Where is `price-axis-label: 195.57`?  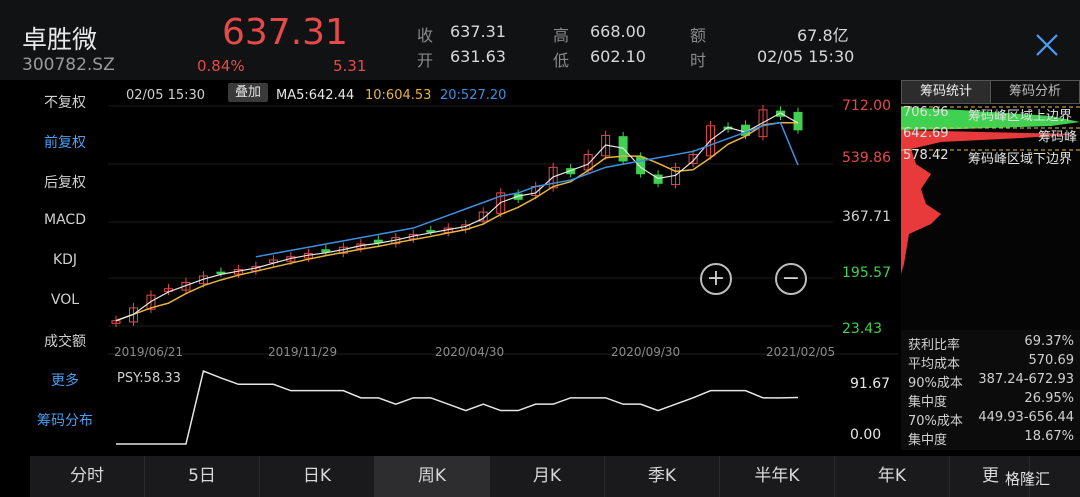
price-axis-label: 195.57 is located at coordinates (866, 273).